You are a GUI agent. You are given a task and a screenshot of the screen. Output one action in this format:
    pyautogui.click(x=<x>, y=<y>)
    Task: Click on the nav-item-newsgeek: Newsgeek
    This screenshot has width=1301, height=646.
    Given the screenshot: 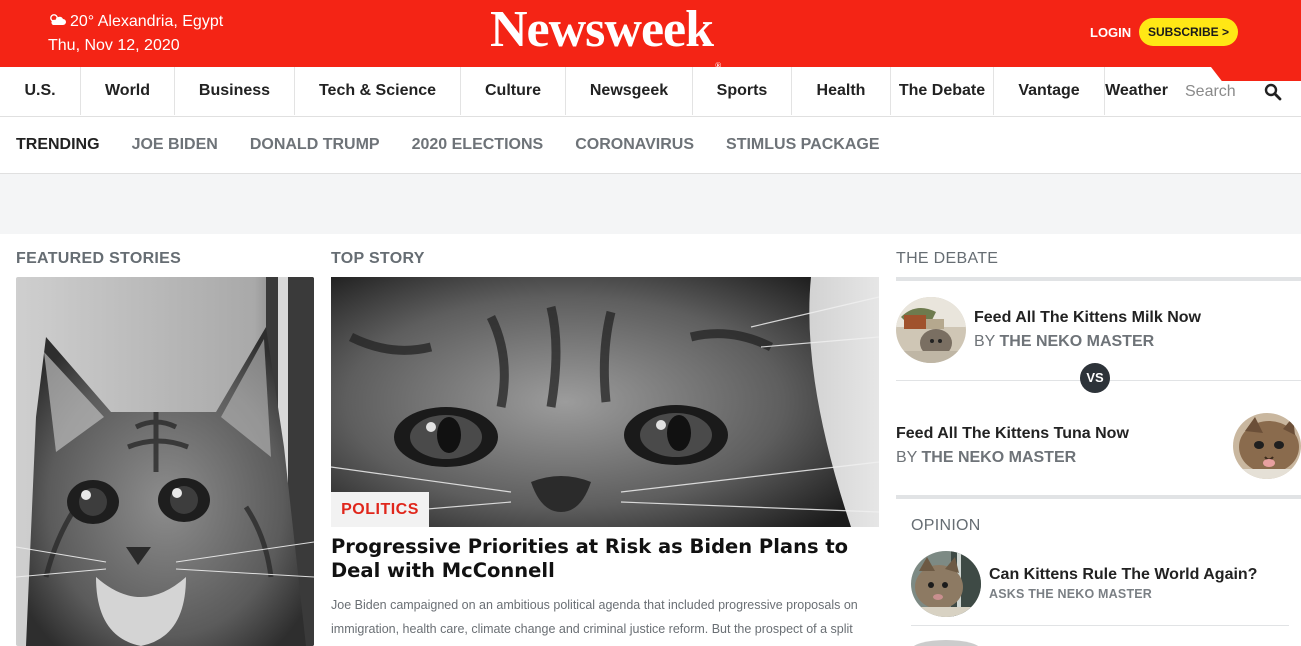 What is the action you would take?
    pyautogui.click(x=628, y=91)
    